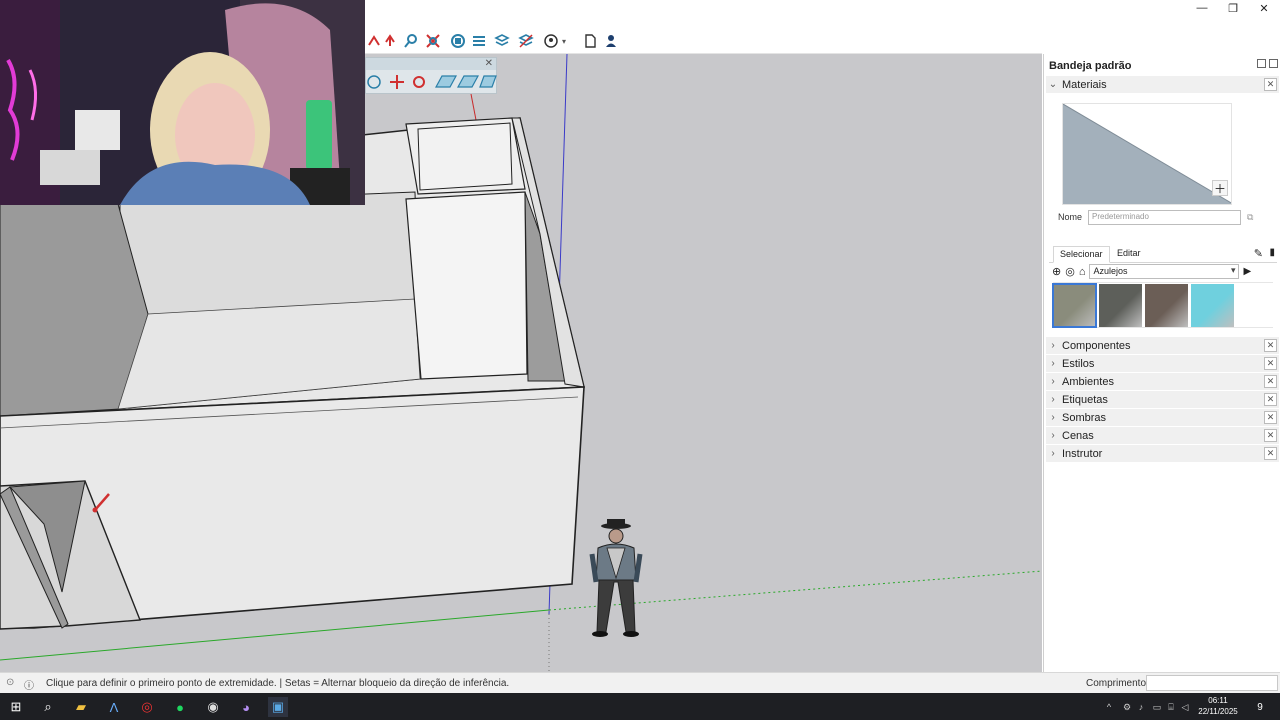 The height and width of the screenshot is (720, 1280). Describe the element at coordinates (1157, 707) in the screenshot. I see `display-icon: ▭` at that location.